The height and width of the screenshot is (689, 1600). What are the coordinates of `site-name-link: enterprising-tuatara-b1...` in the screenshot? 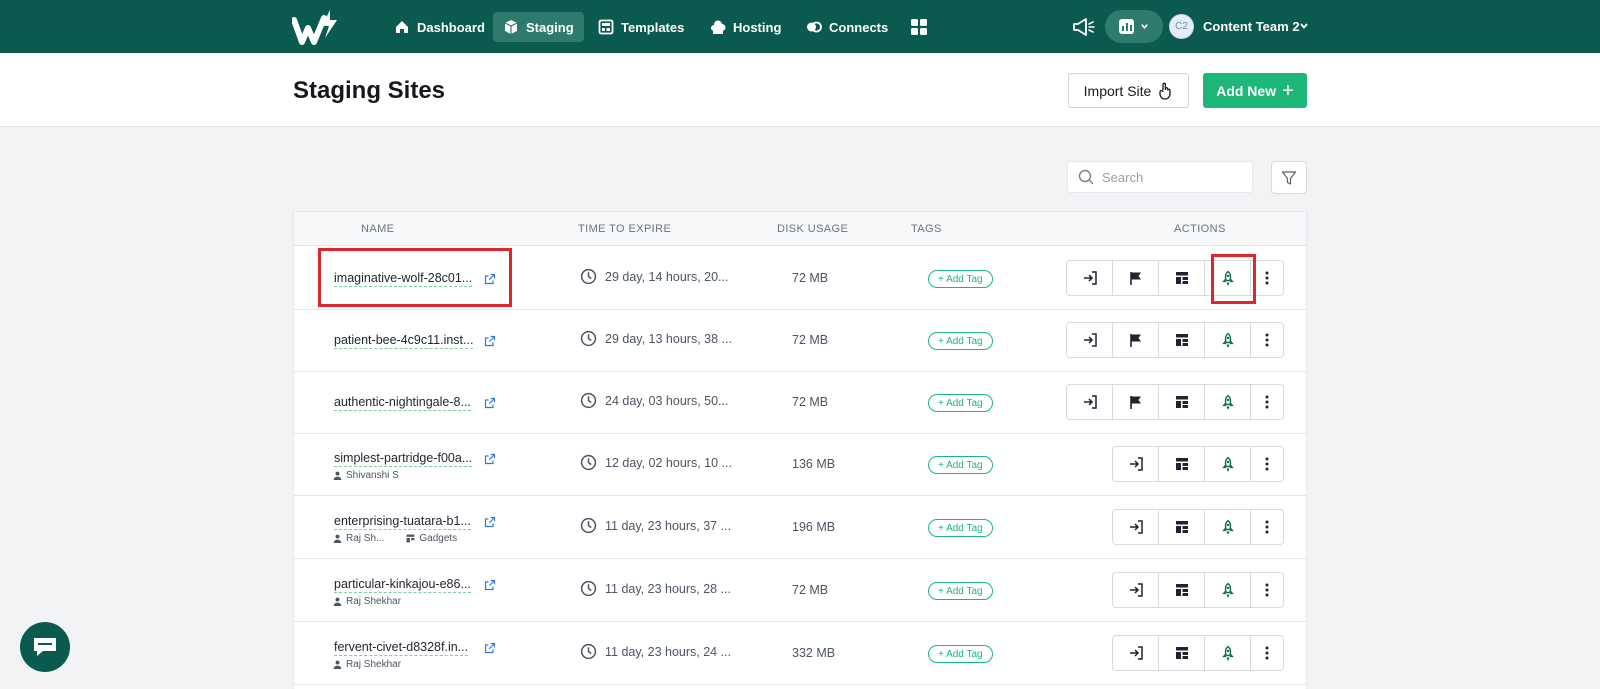 It's located at (402, 522).